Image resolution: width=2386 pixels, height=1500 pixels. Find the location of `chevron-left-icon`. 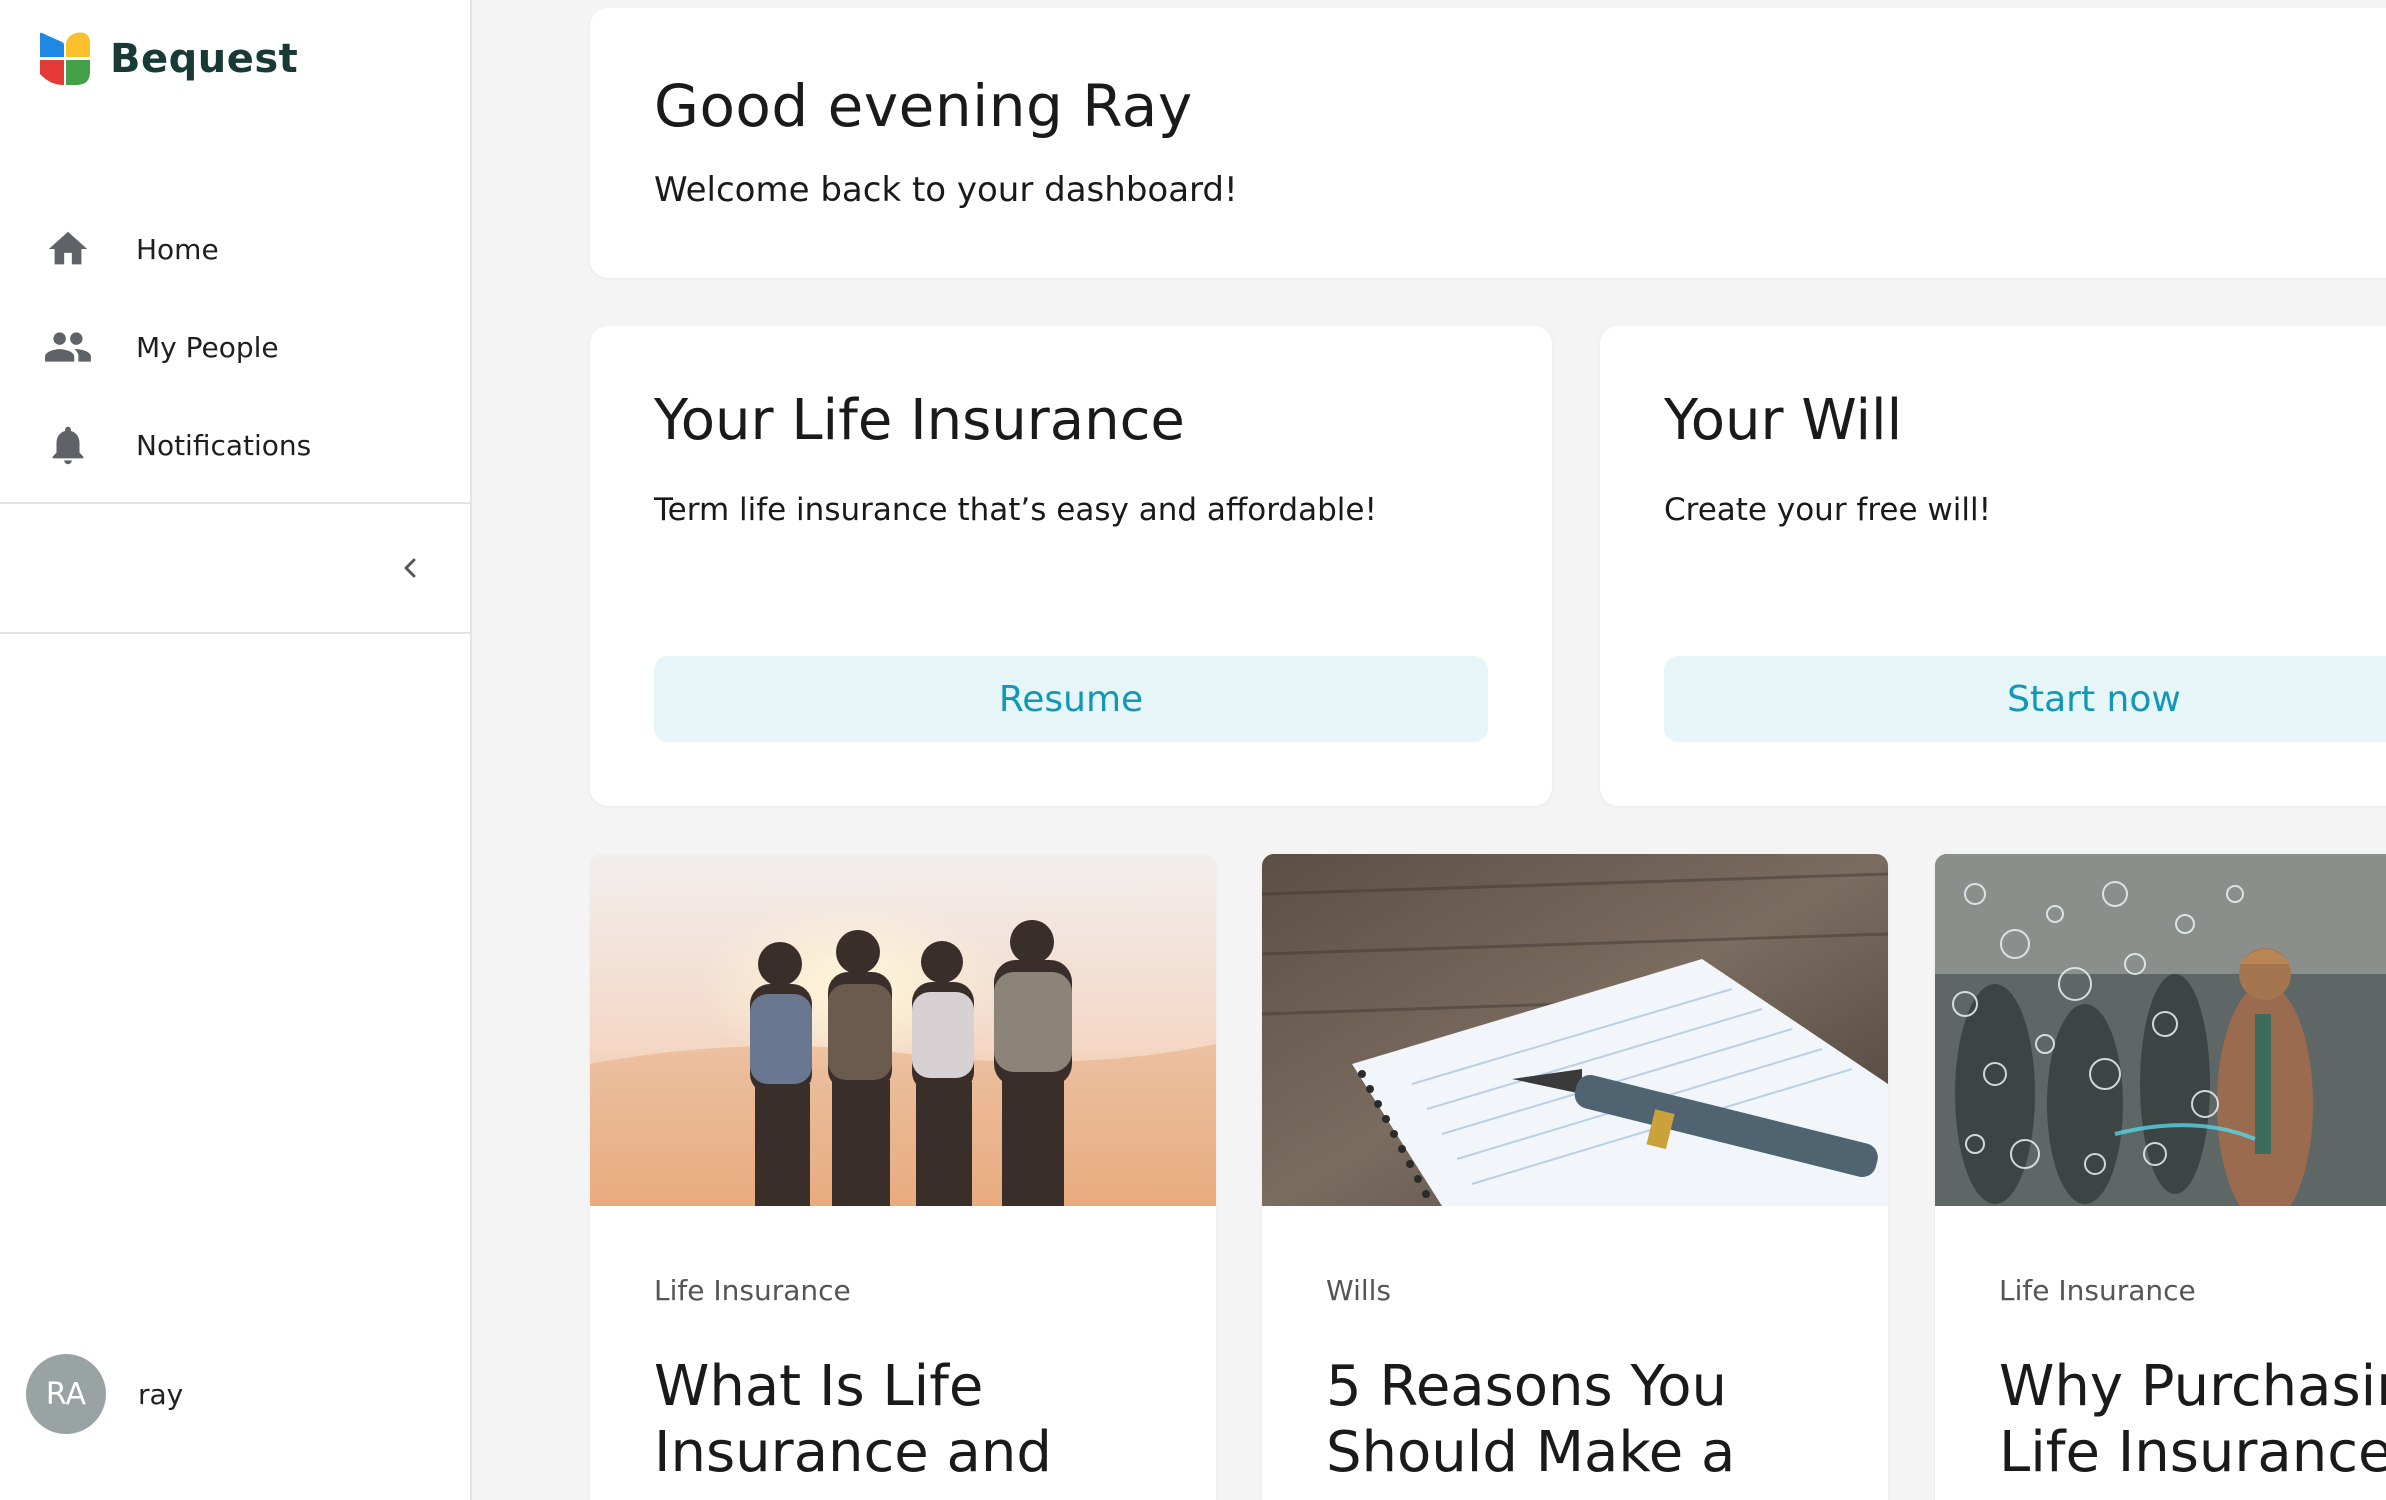

chevron-left-icon is located at coordinates (410, 568).